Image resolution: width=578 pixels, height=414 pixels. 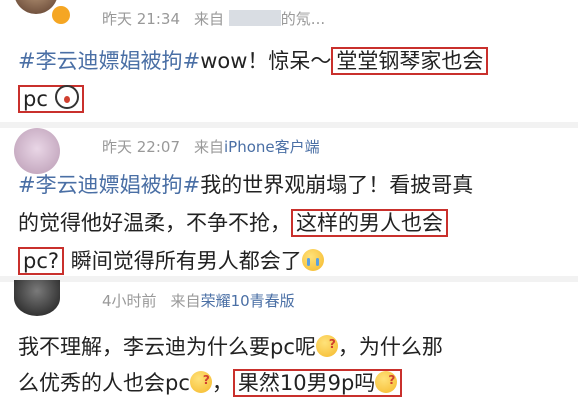 I want to click on highlight-box: 堂堂钢琴家也会, so click(x=410, y=61).